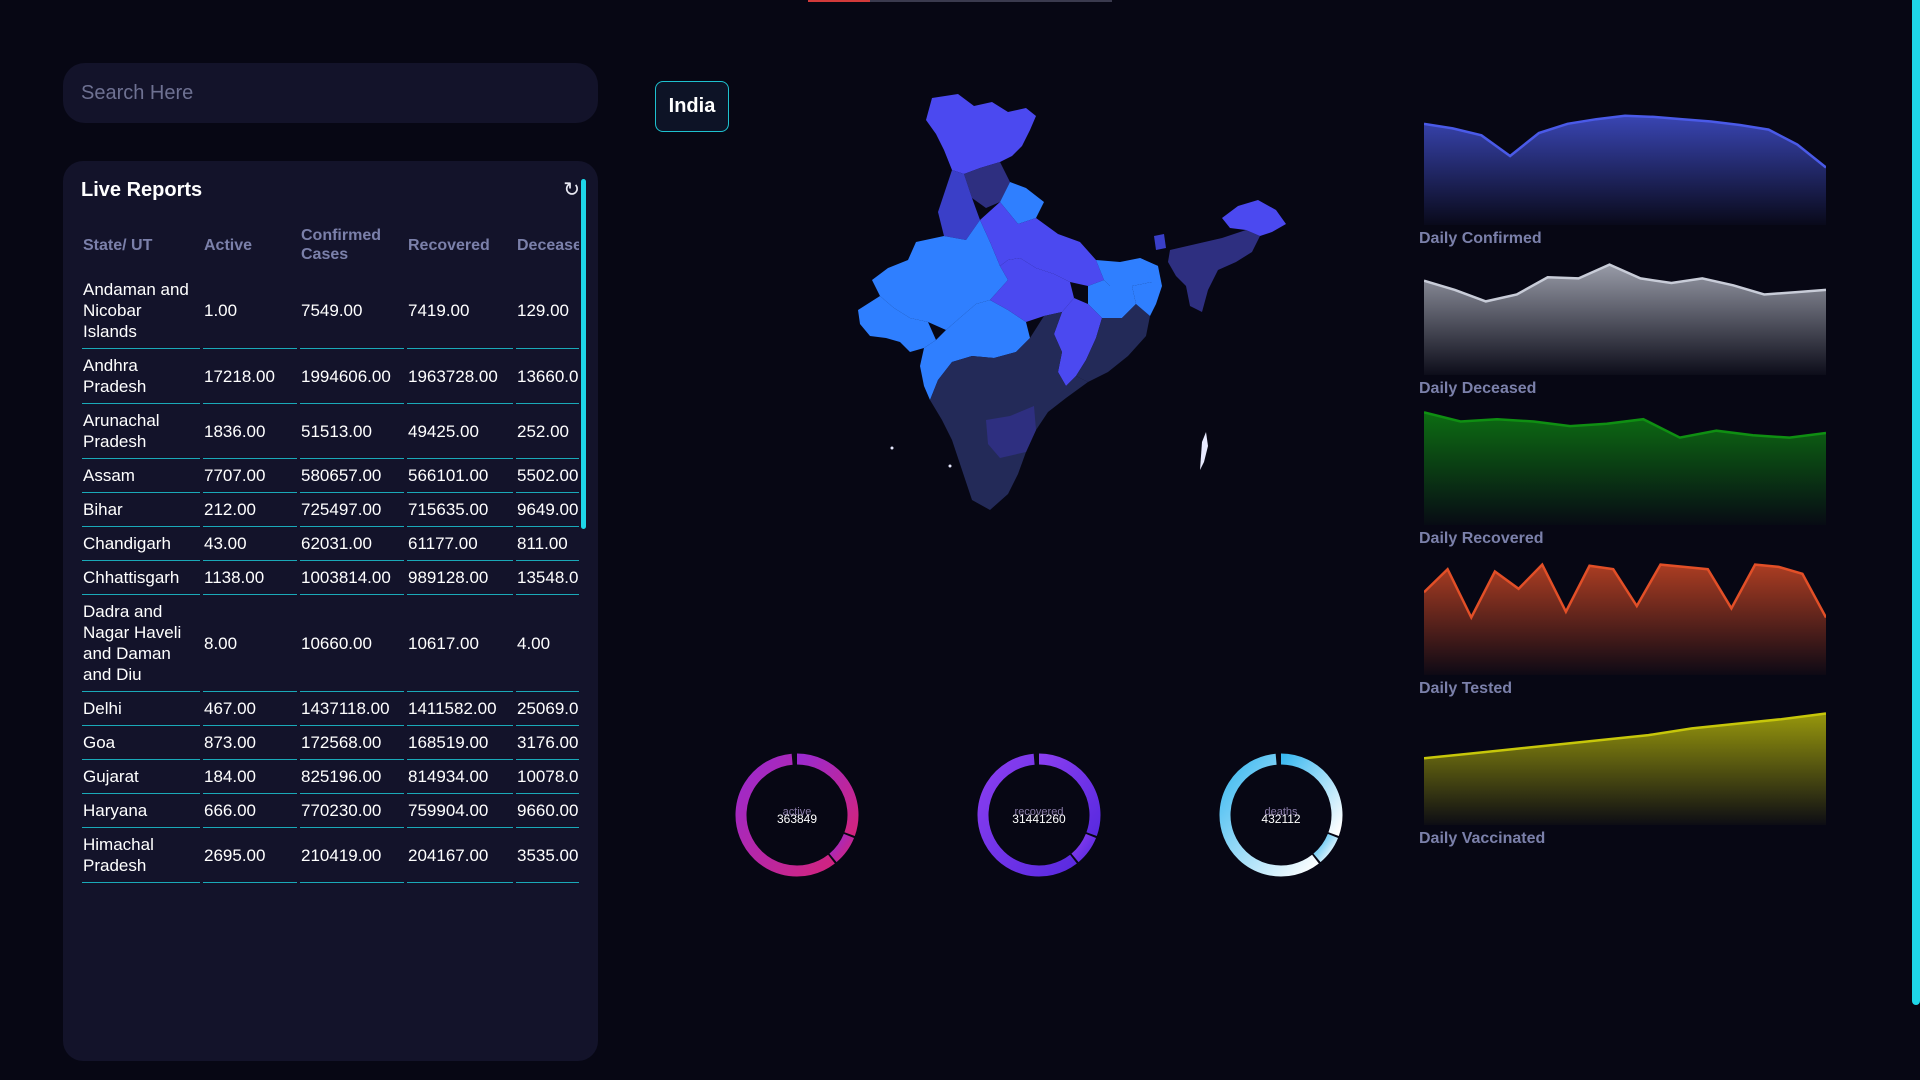 The height and width of the screenshot is (1080, 1920). I want to click on cell-deceased: 129.00, so click(547, 311).